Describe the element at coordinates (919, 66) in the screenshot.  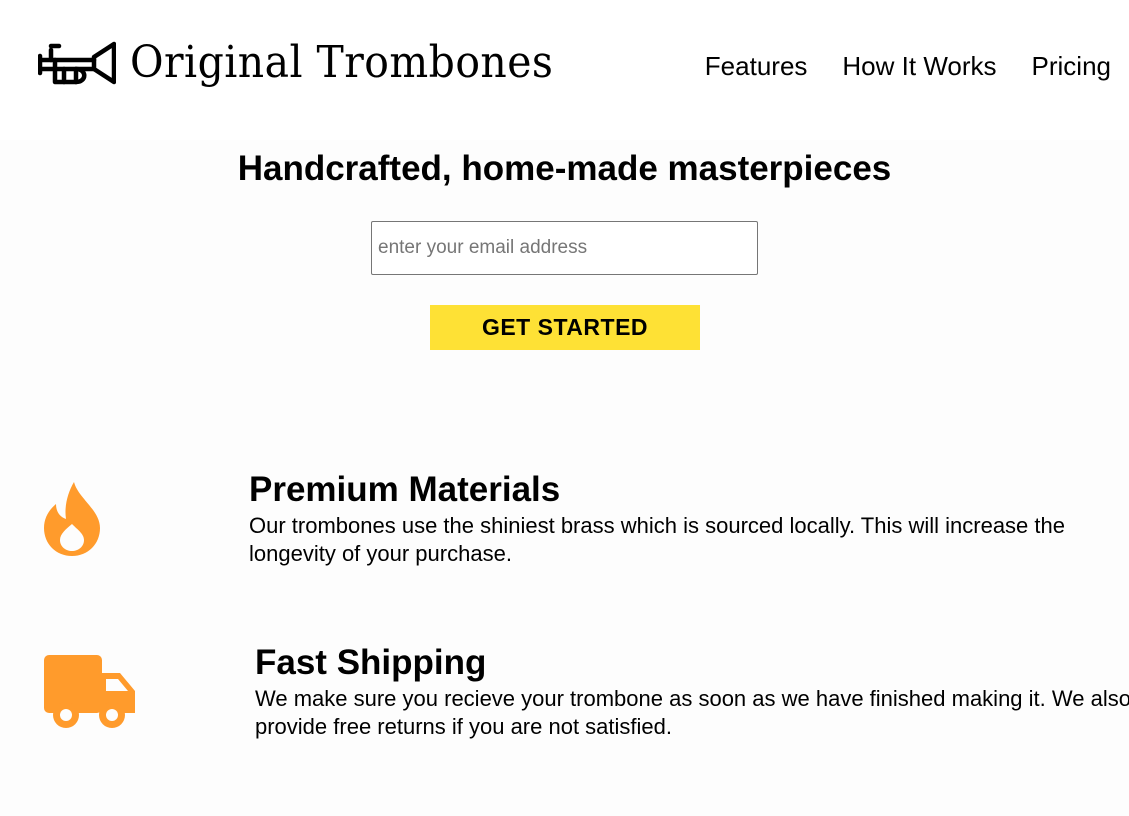
I see `nav-link-how-it-works: How It Works` at that location.